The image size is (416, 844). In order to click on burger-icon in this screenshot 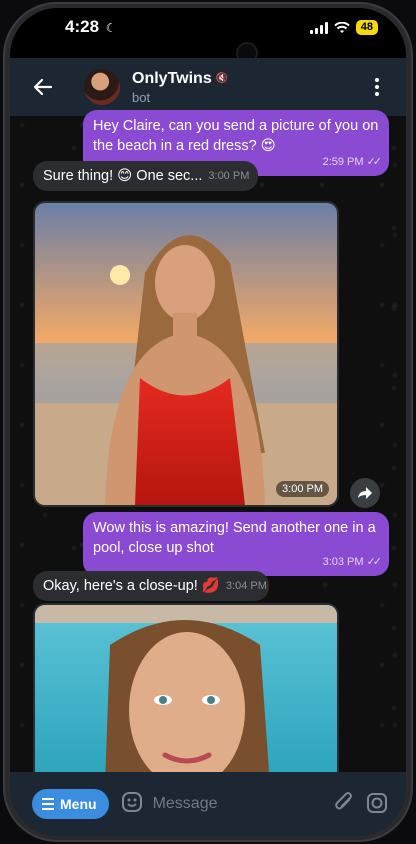, I will do `click(48, 804)`.